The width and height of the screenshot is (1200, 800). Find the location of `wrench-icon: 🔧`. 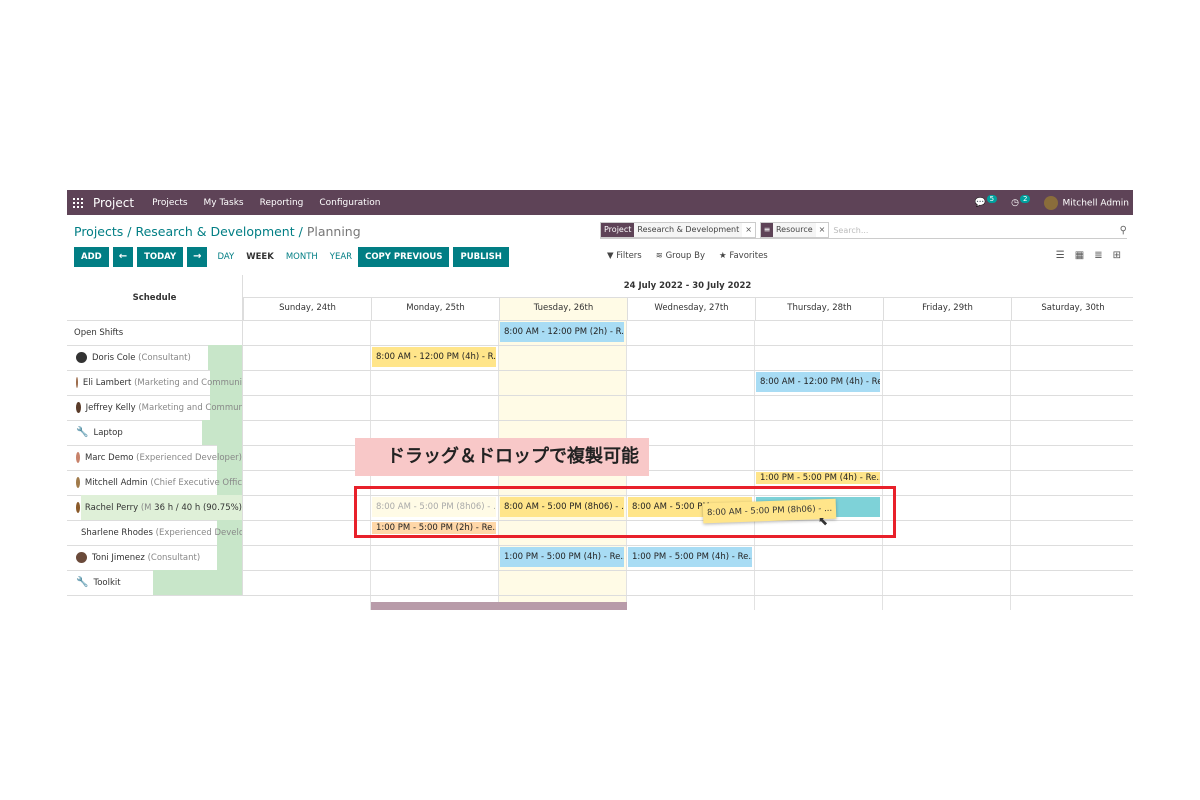

wrench-icon: 🔧 is located at coordinates (82, 582).